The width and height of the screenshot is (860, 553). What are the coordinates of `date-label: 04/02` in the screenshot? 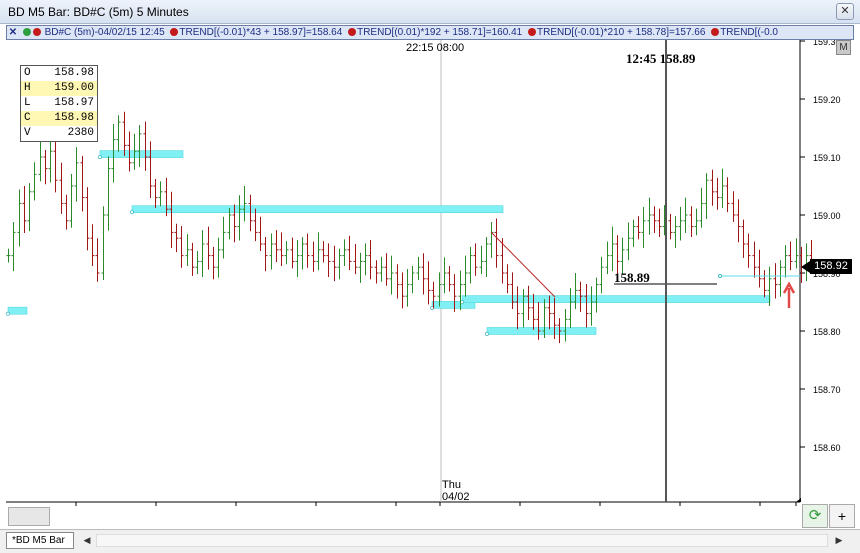 It's located at (456, 497).